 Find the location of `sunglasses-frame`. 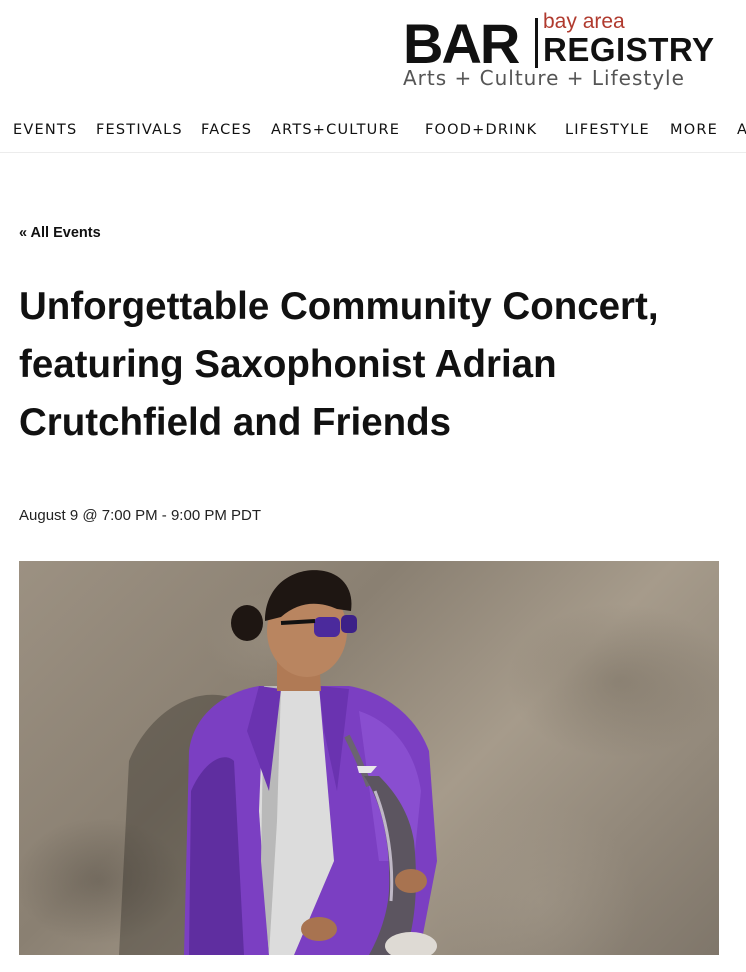

sunglasses-frame is located at coordinates (298, 622).